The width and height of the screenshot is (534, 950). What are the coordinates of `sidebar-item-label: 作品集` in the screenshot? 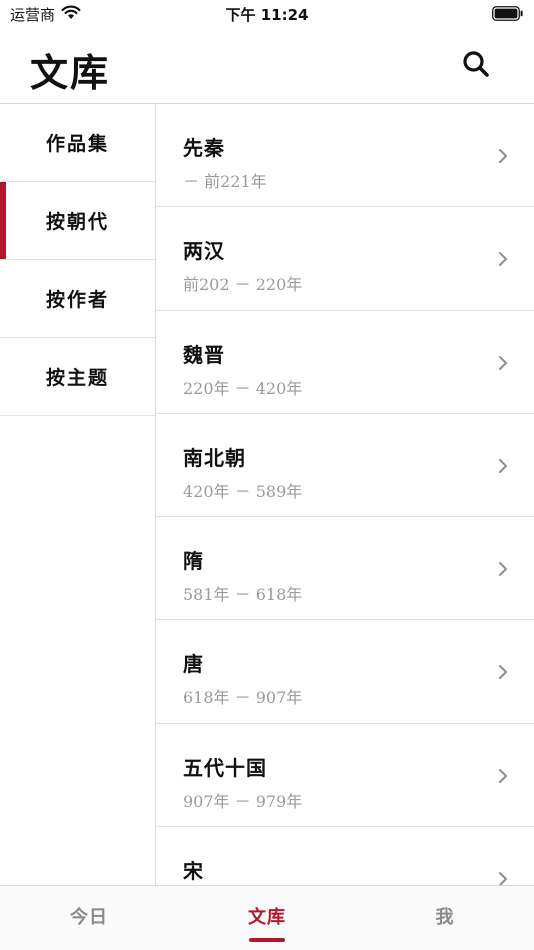 It's located at (77, 144).